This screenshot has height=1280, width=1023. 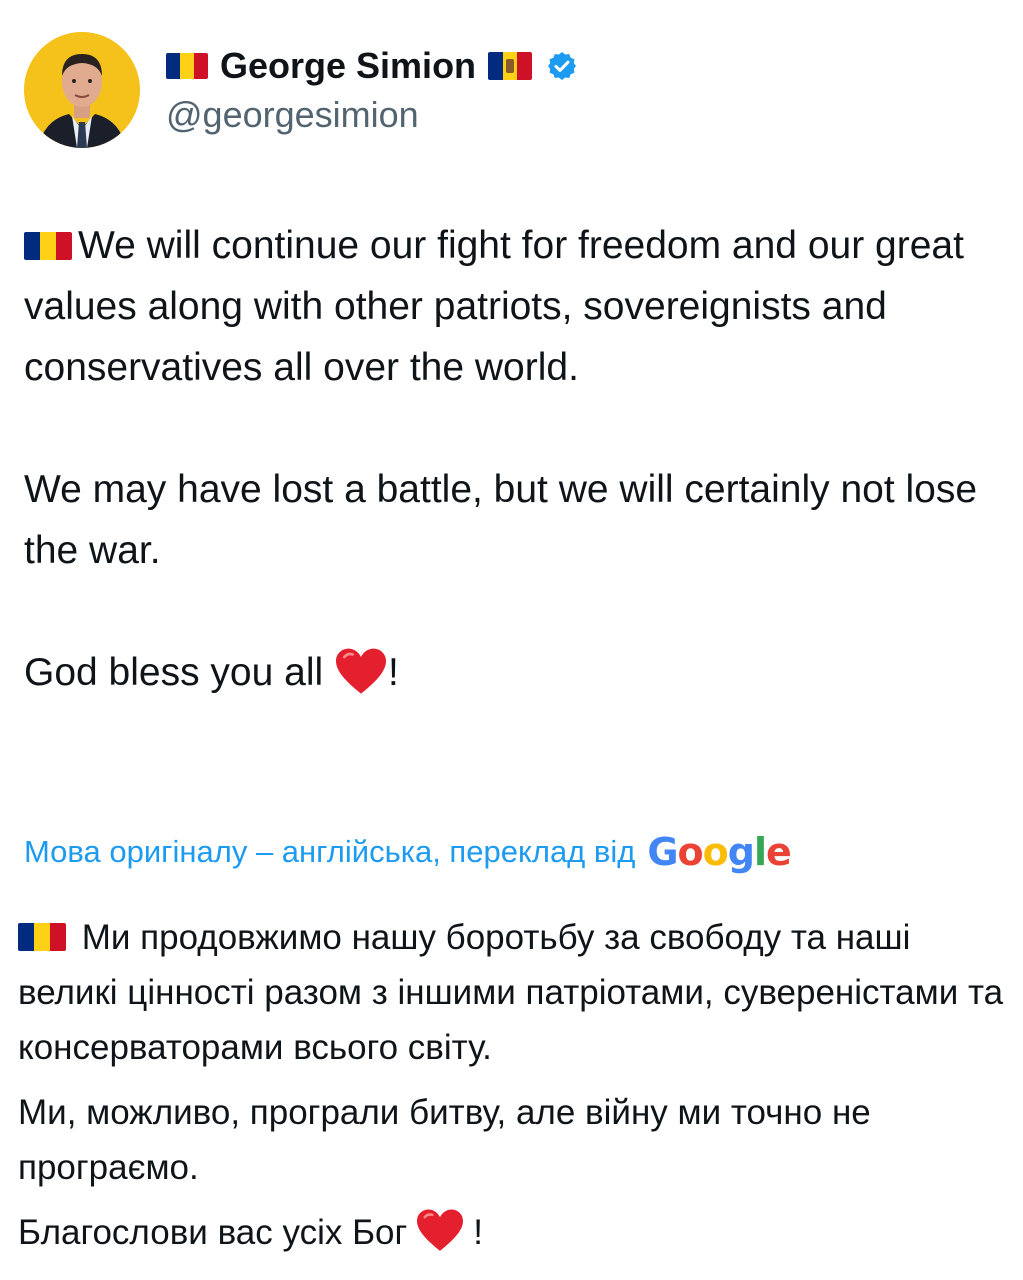 What do you see at coordinates (213, 1232) in the screenshot?
I see `translated-paragraph-3-start: Благослови вас усіх Бог` at bounding box center [213, 1232].